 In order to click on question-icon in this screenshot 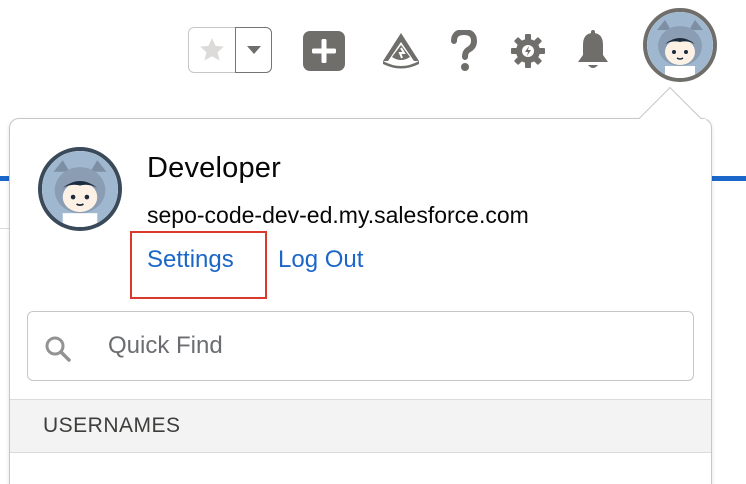, I will do `click(464, 50)`.